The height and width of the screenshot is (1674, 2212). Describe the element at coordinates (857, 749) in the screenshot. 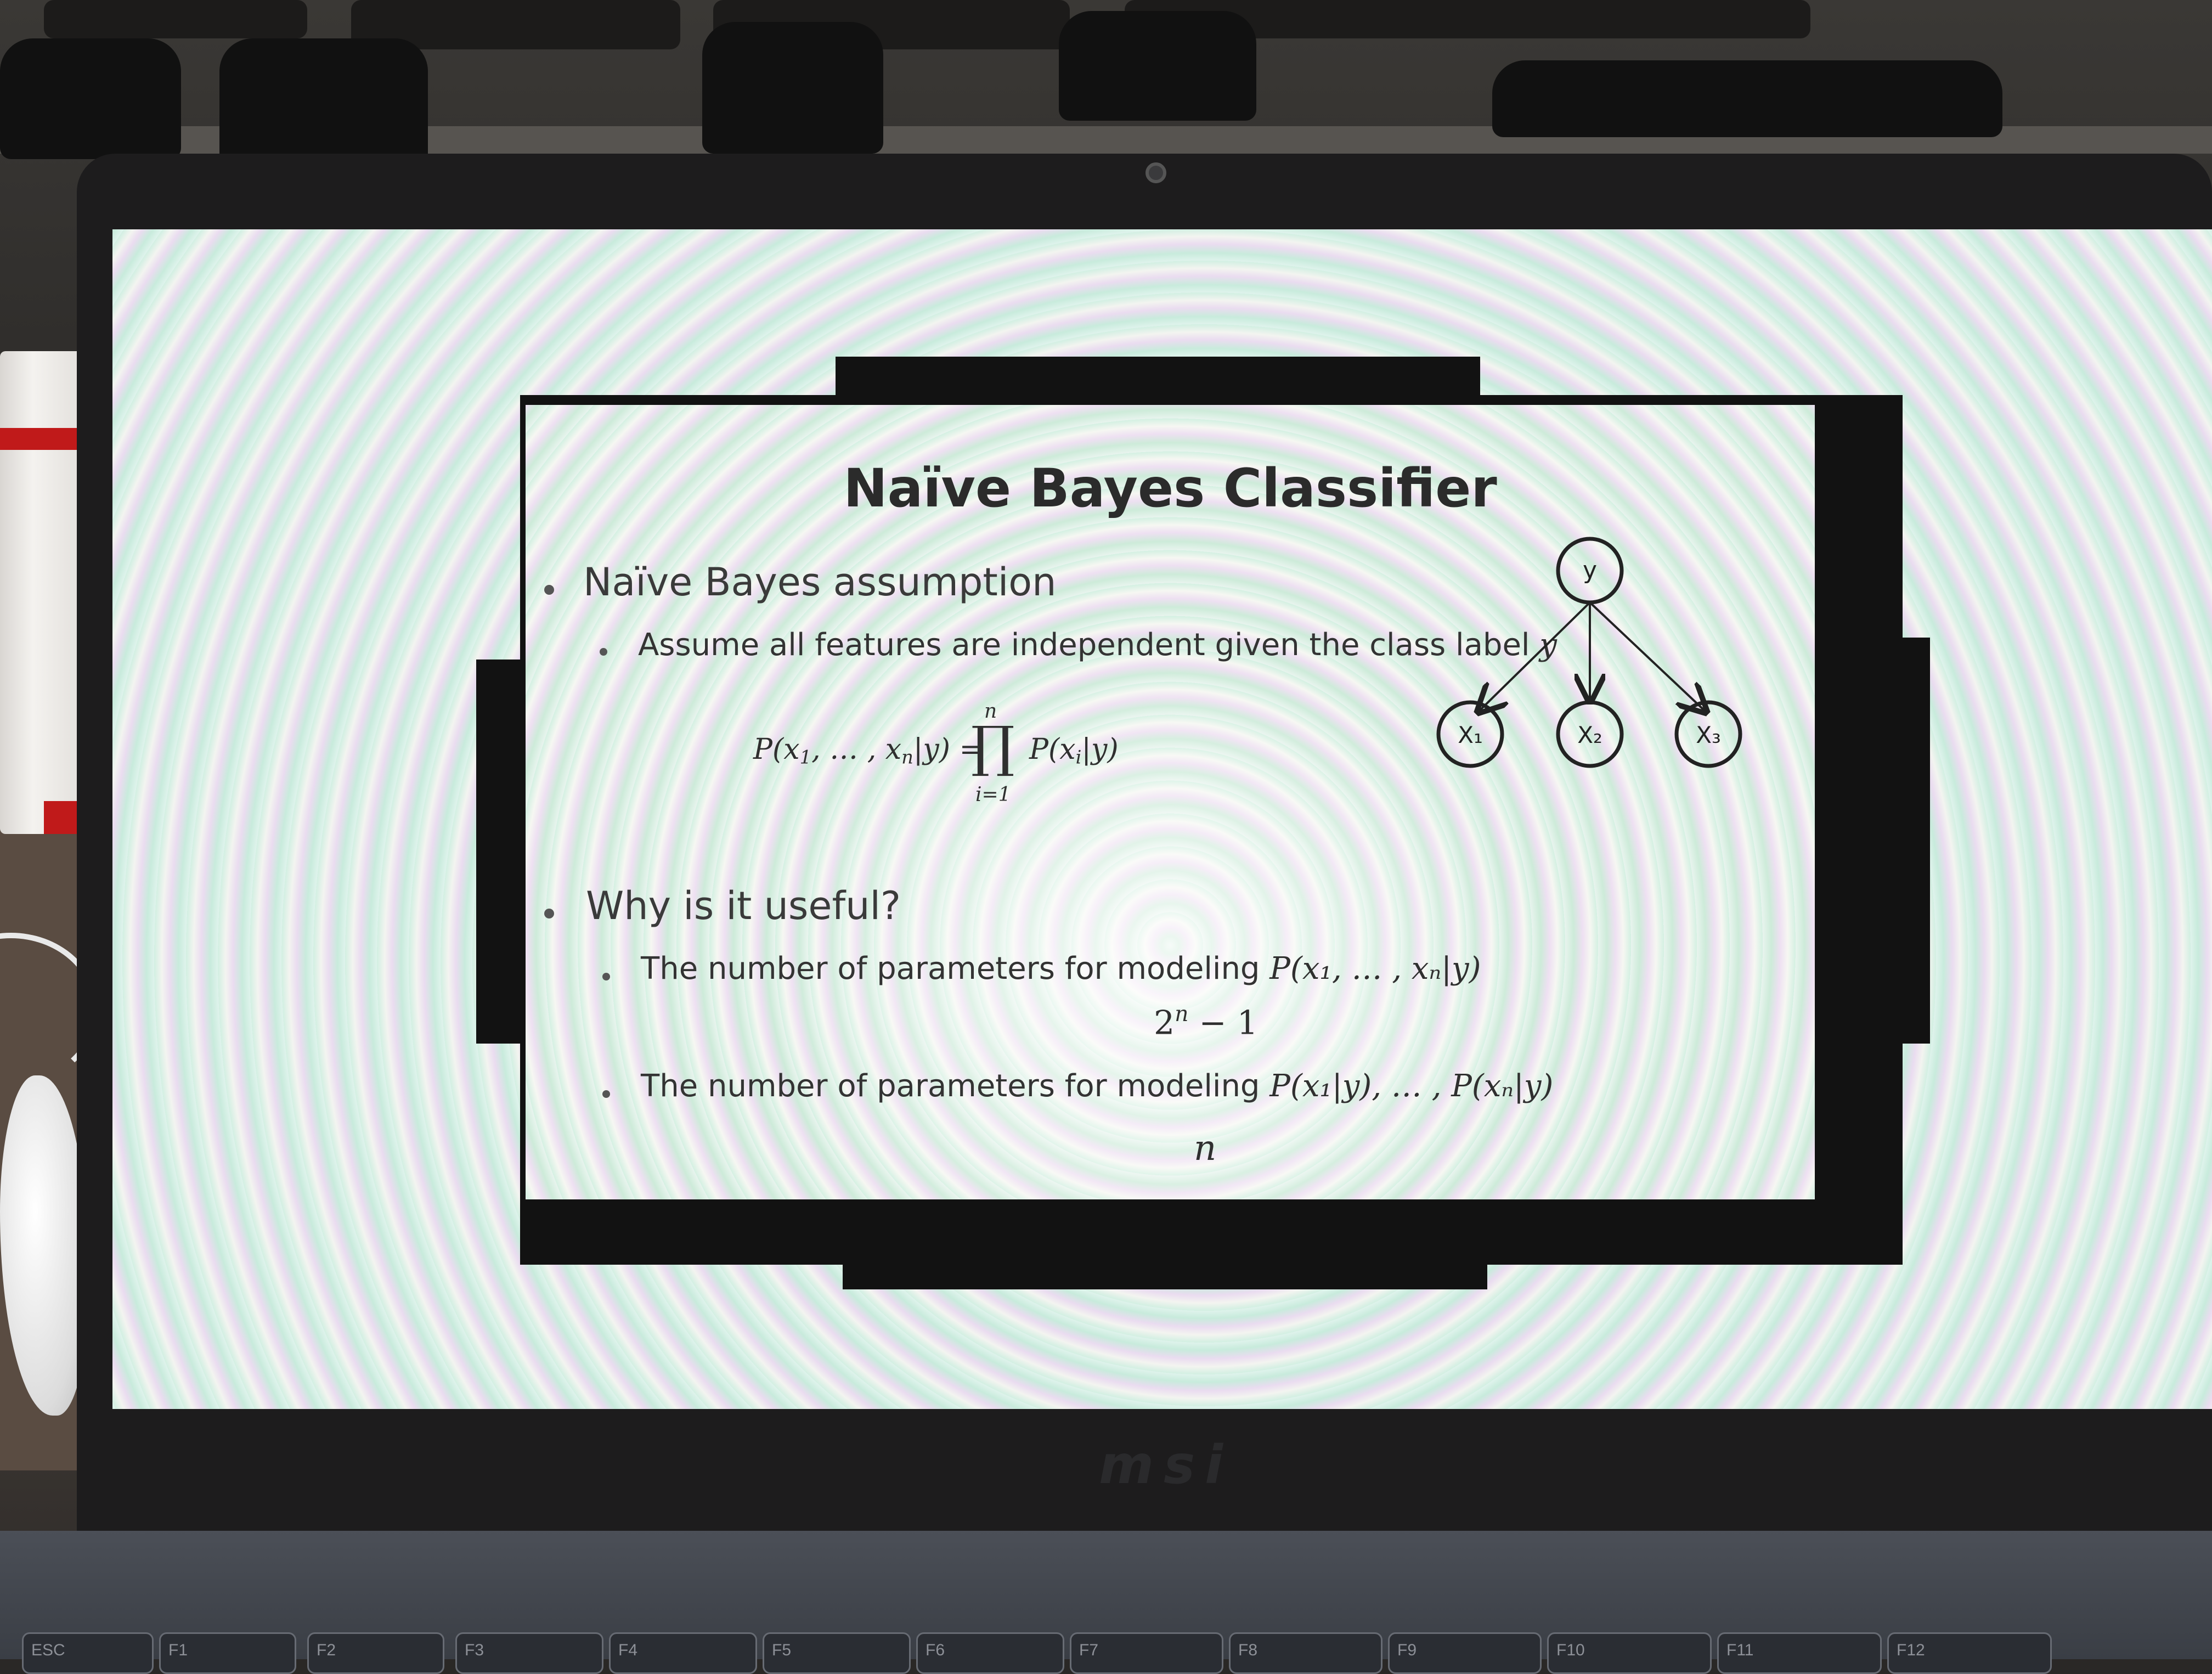

I see `formula-lhs-mid: , … , x` at that location.